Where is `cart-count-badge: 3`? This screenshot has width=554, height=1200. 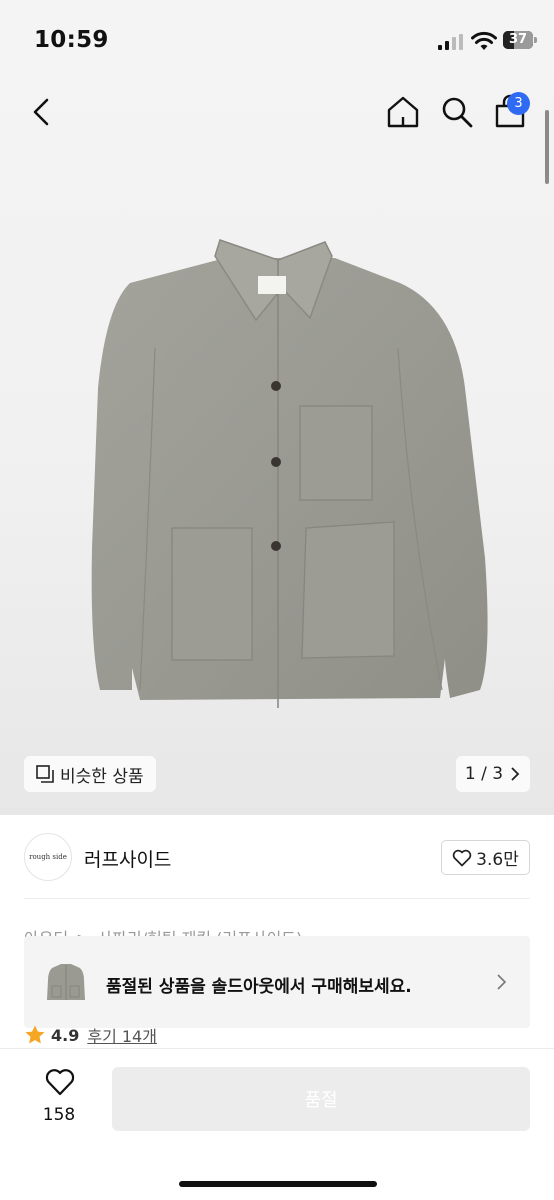
cart-count-badge: 3 is located at coordinates (518, 103).